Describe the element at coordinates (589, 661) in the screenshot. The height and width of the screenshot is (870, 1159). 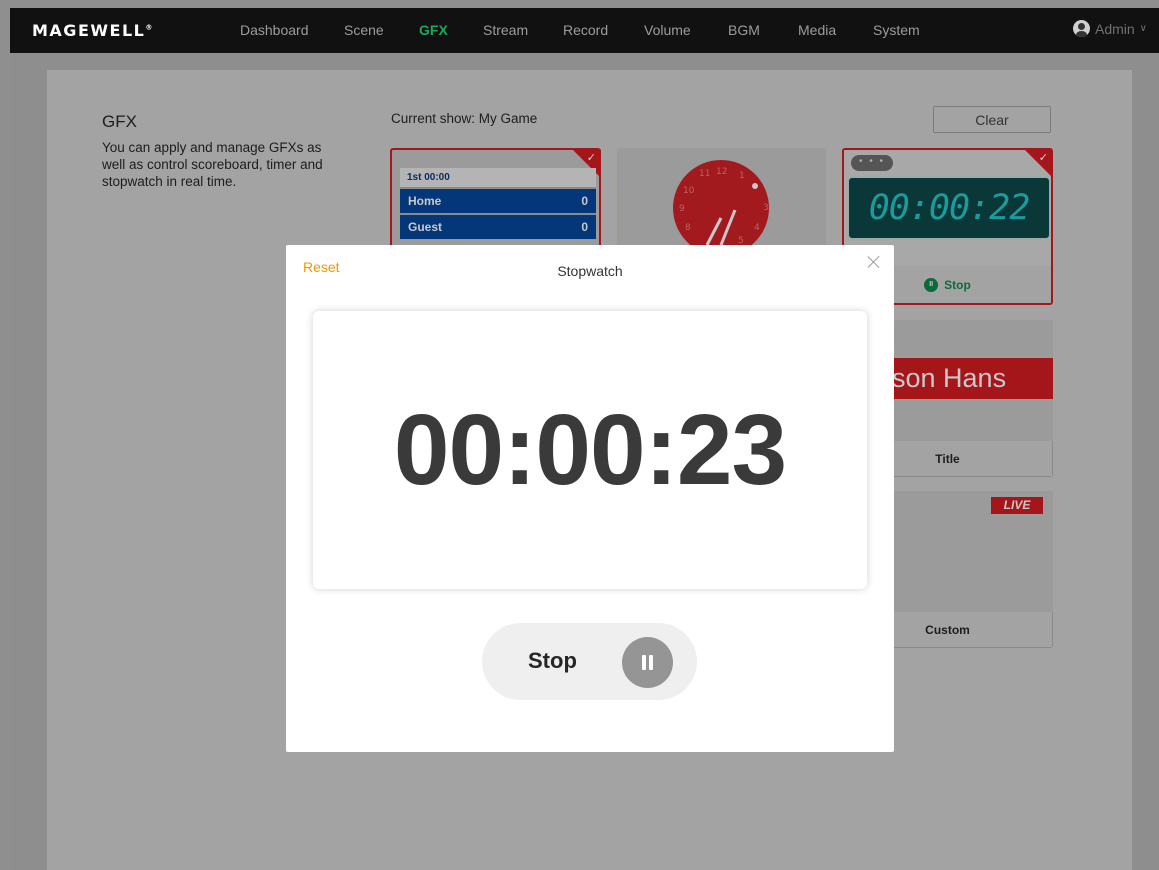
I see `stop-toggle-button: Stop` at that location.